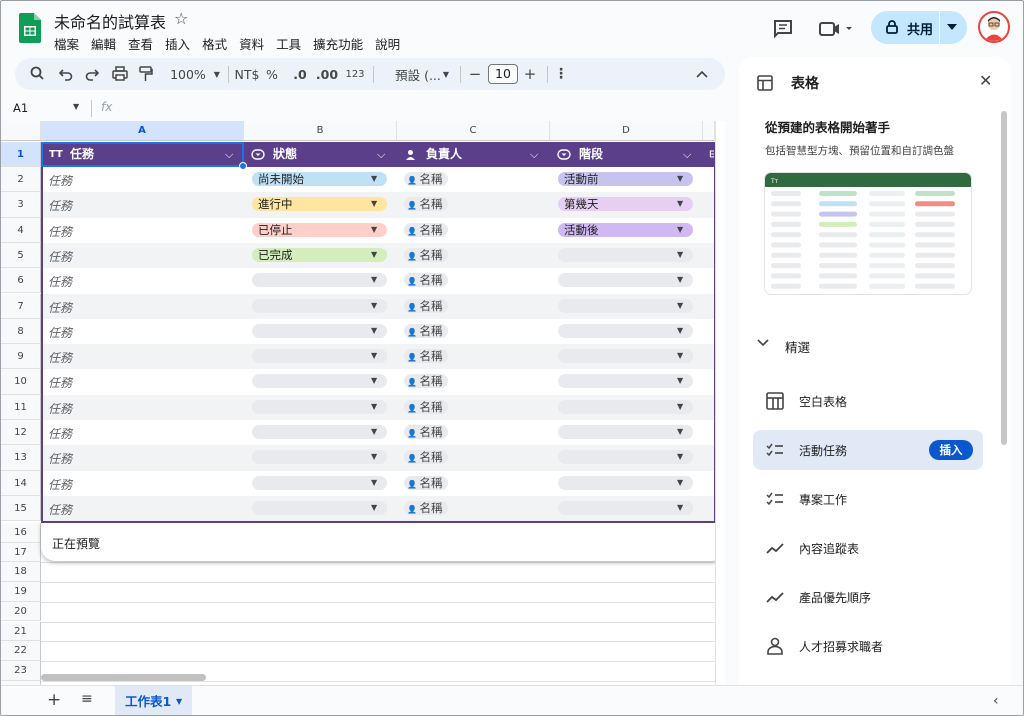 This screenshot has width=1024, height=716. Describe the element at coordinates (21, 131) in the screenshot. I see `select-all-corner` at that location.